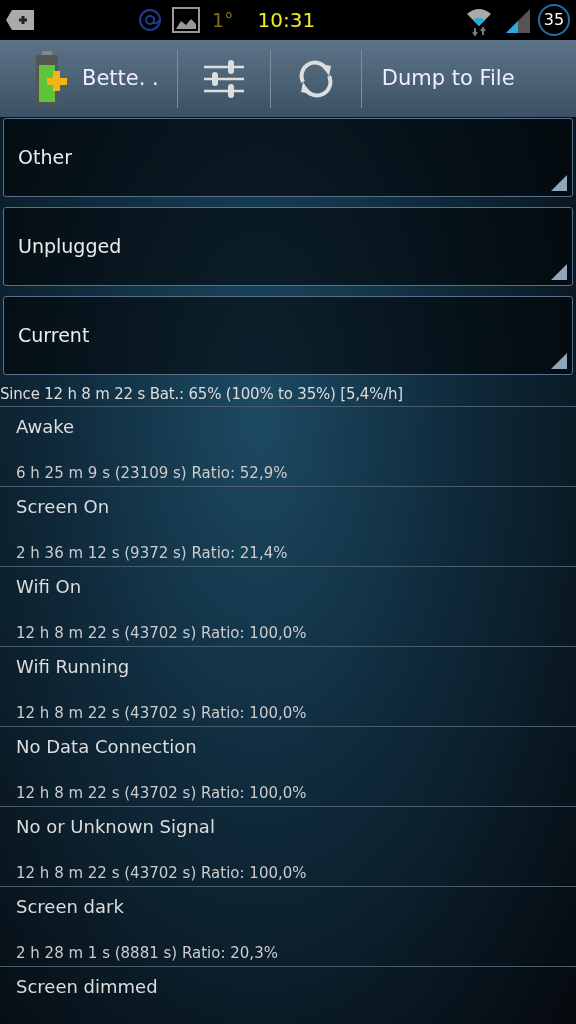  Describe the element at coordinates (63, 507) in the screenshot. I see `row-title: Screen On` at that location.